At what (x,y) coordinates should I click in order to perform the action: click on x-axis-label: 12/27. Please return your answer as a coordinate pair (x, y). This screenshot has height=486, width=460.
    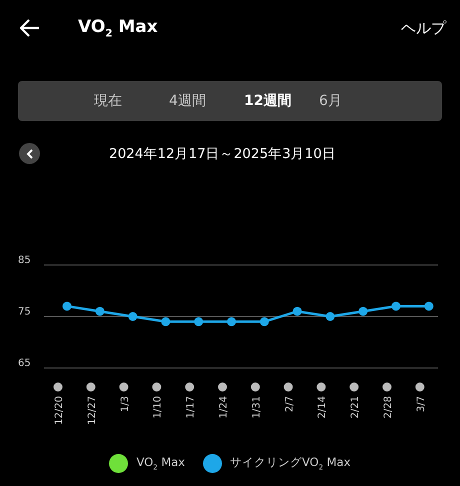
    Looking at the image, I should click on (92, 410).